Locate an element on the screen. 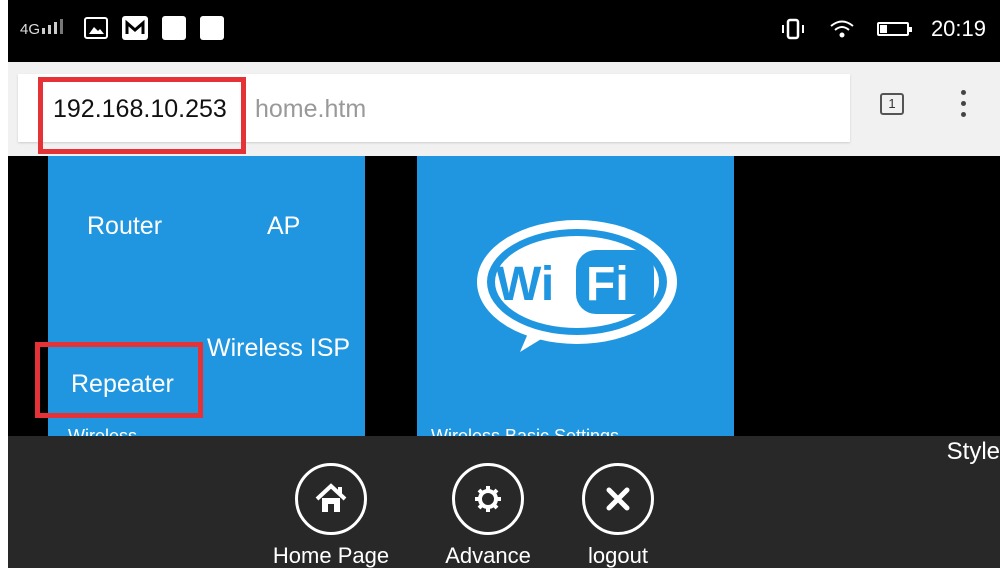 This screenshot has width=1000, height=568. vibrate-icon is located at coordinates (792, 29).